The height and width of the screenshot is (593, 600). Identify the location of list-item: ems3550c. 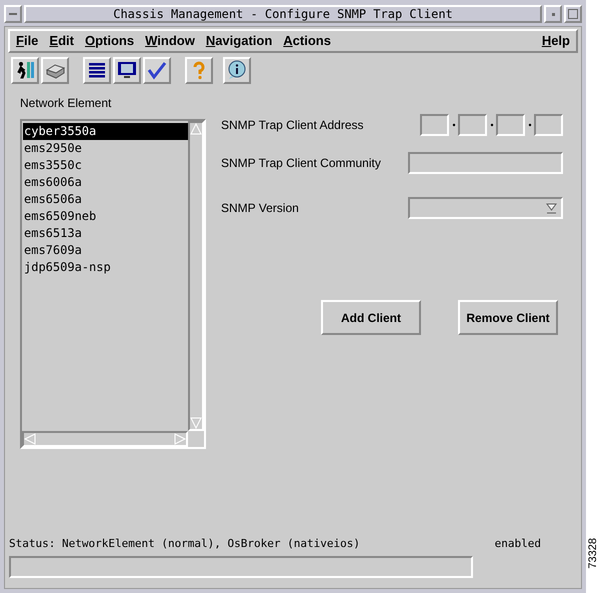
(105, 165).